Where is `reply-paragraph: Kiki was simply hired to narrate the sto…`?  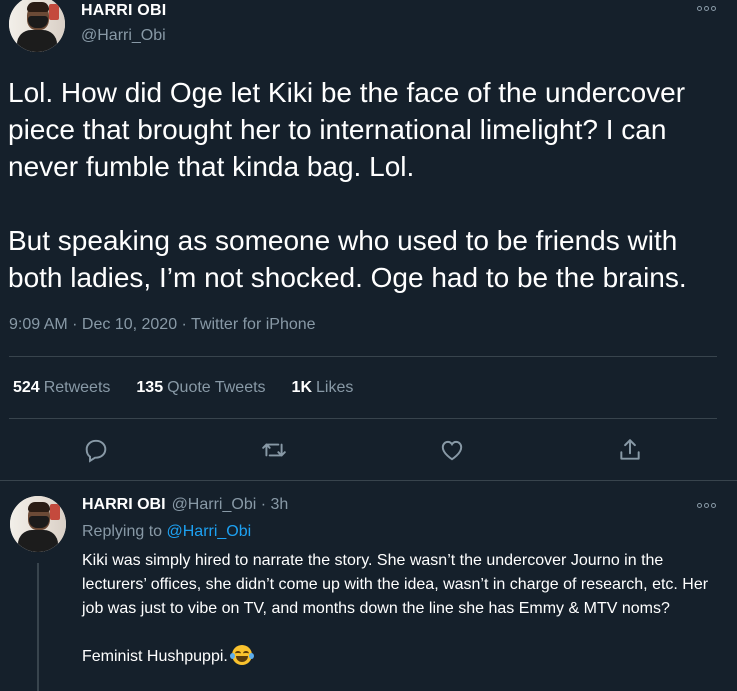
reply-paragraph: Kiki was simply hired to narrate the sto… is located at coordinates (395, 584).